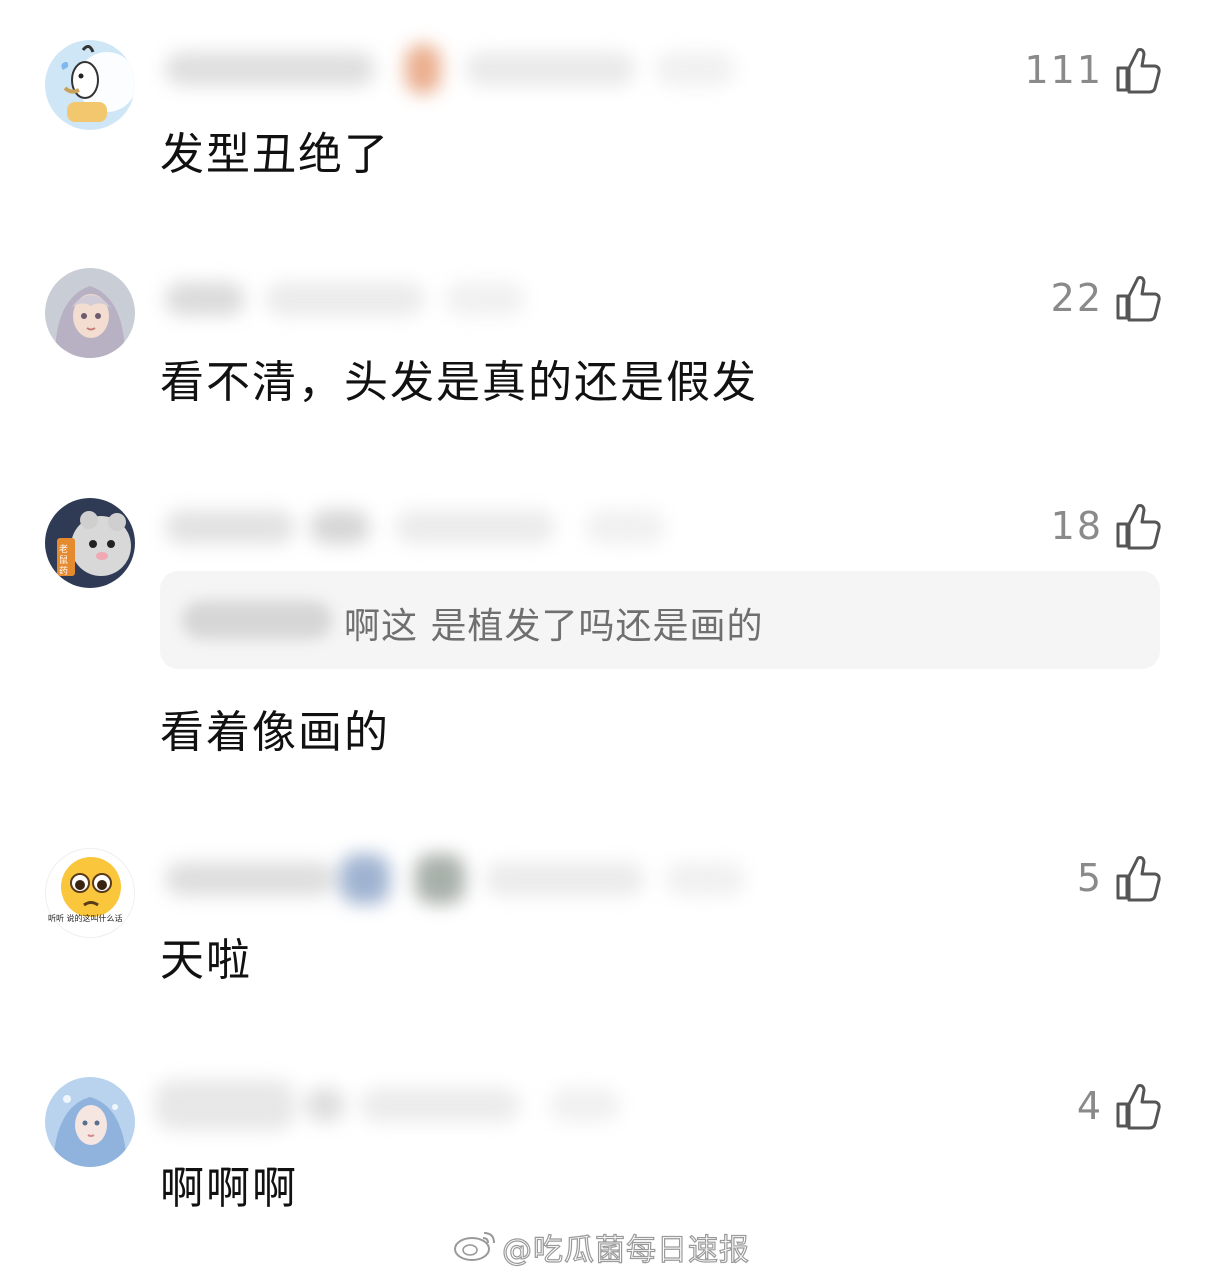  I want to click on like-button: 18, so click(1106, 526).